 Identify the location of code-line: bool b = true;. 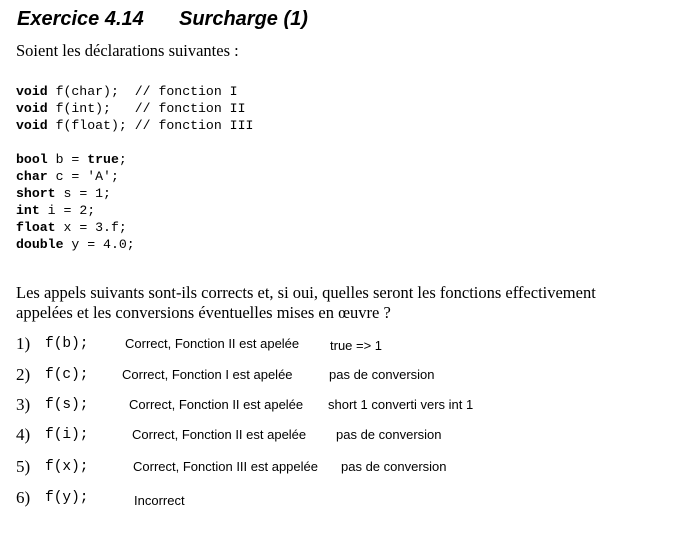
(75, 159).